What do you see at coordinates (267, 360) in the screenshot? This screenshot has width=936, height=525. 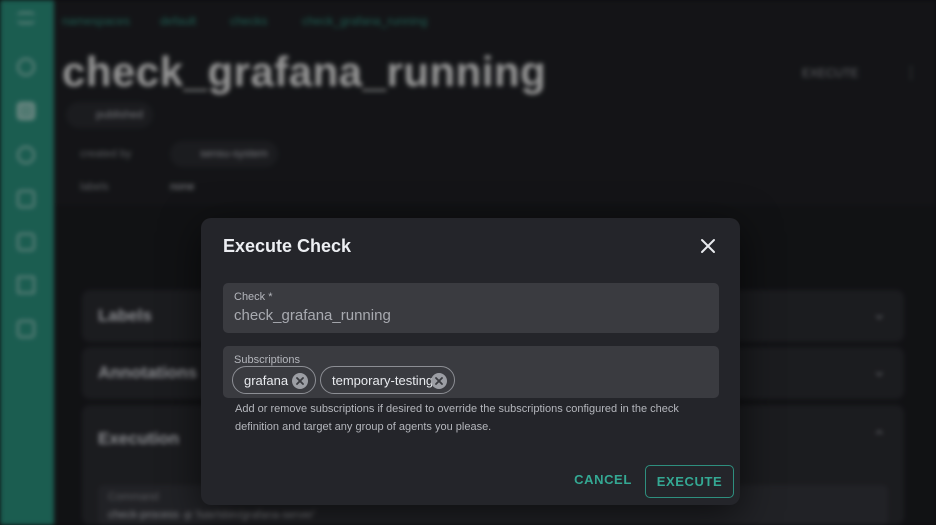 I see `subscriptions-field-label: Subscriptions` at bounding box center [267, 360].